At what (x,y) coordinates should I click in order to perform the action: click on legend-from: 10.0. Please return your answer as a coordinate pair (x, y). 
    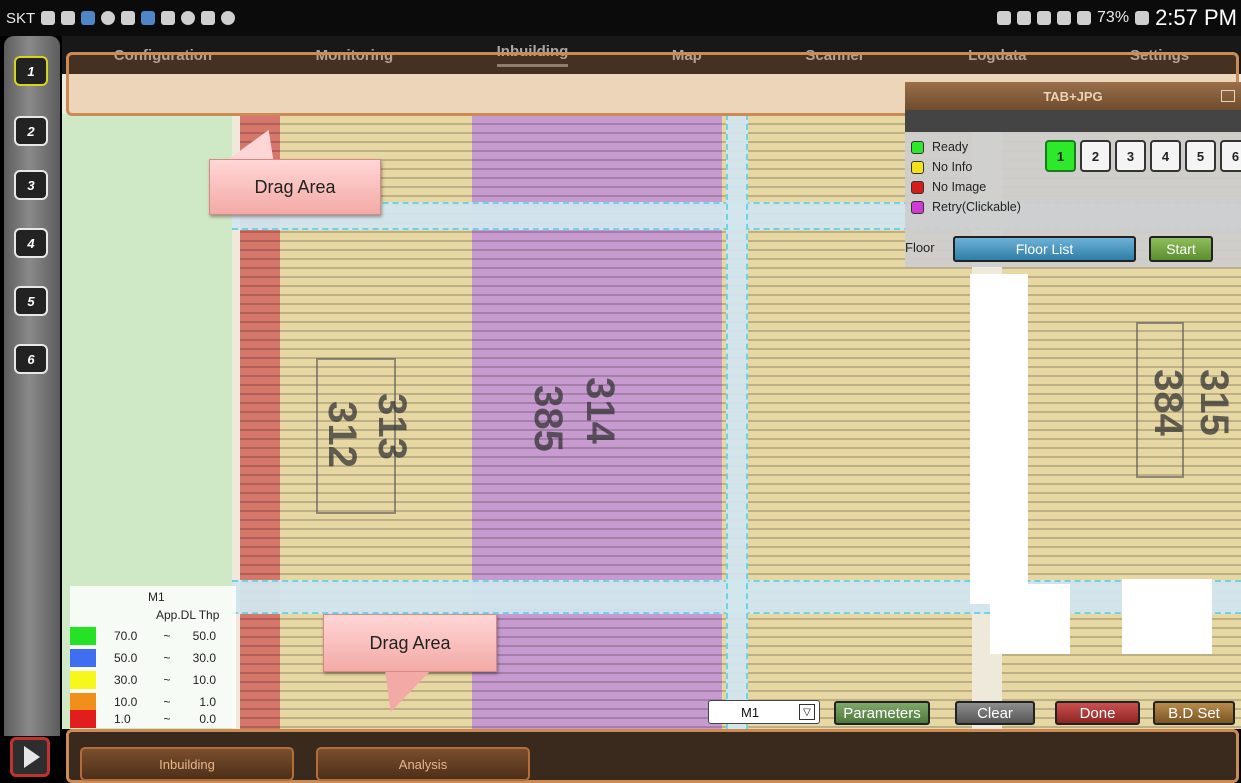
    Looking at the image, I should click on (126, 702).